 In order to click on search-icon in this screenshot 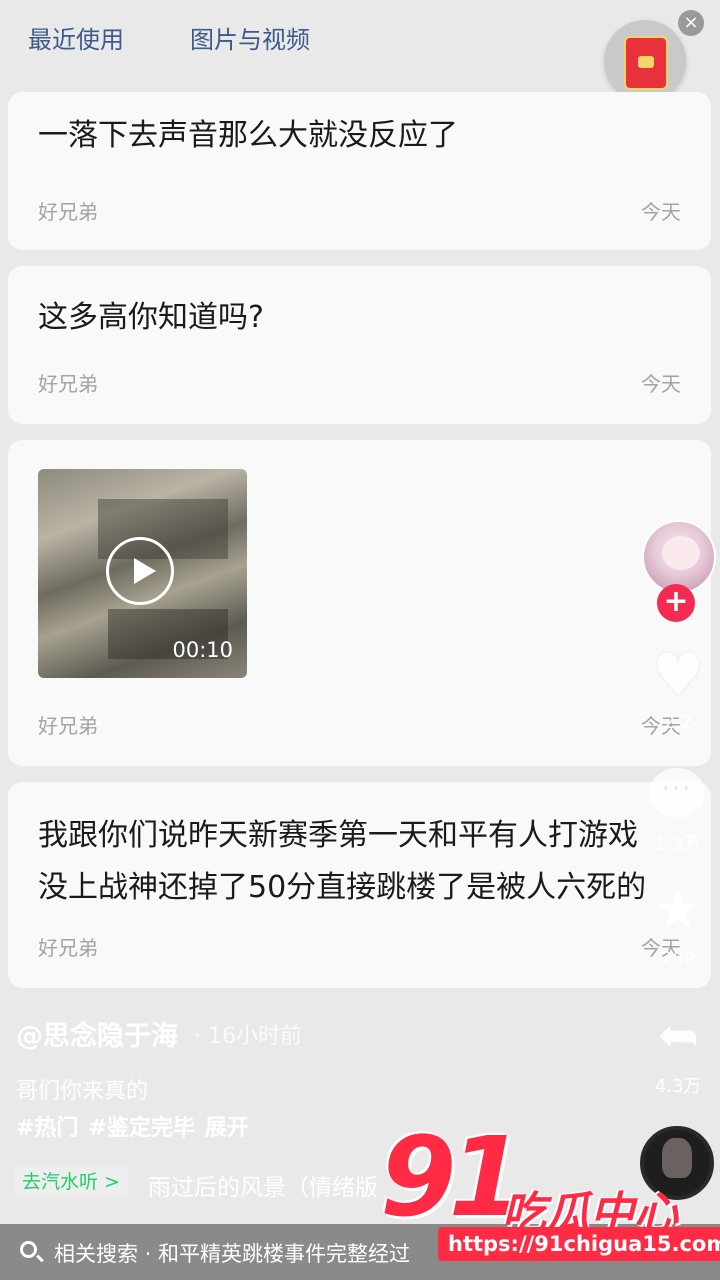, I will do `click(28, 1249)`.